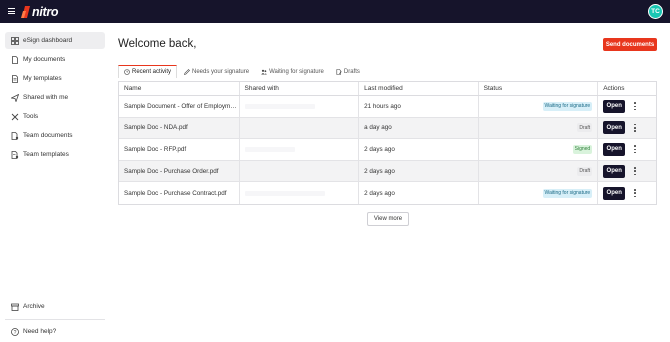 This screenshot has height=342, width=670. Describe the element at coordinates (55, 116) in the screenshot. I see `sidebar-item-tools: Tools` at that location.